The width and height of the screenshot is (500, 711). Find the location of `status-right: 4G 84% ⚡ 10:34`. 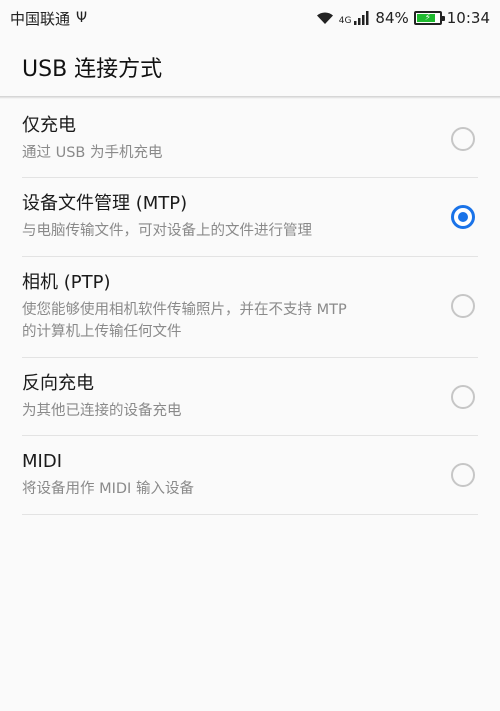

status-right: 4G 84% ⚡ 10:34 is located at coordinates (408, 18).